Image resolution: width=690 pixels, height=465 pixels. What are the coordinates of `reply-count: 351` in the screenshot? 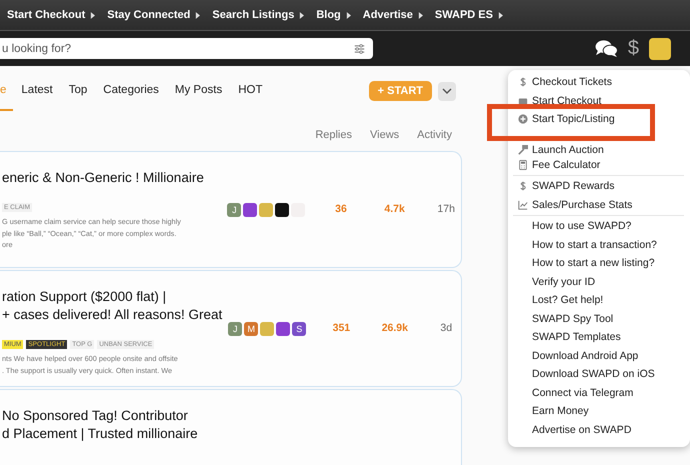 It's located at (342, 328).